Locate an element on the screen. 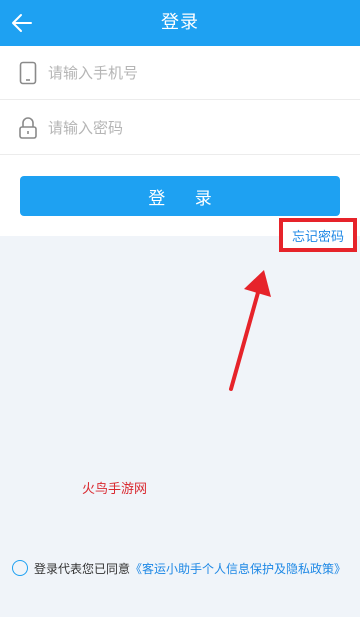  agreement-row: 登录代表您已同意 《客运小助手个人信息保护及隐私政策》 is located at coordinates (185, 568).